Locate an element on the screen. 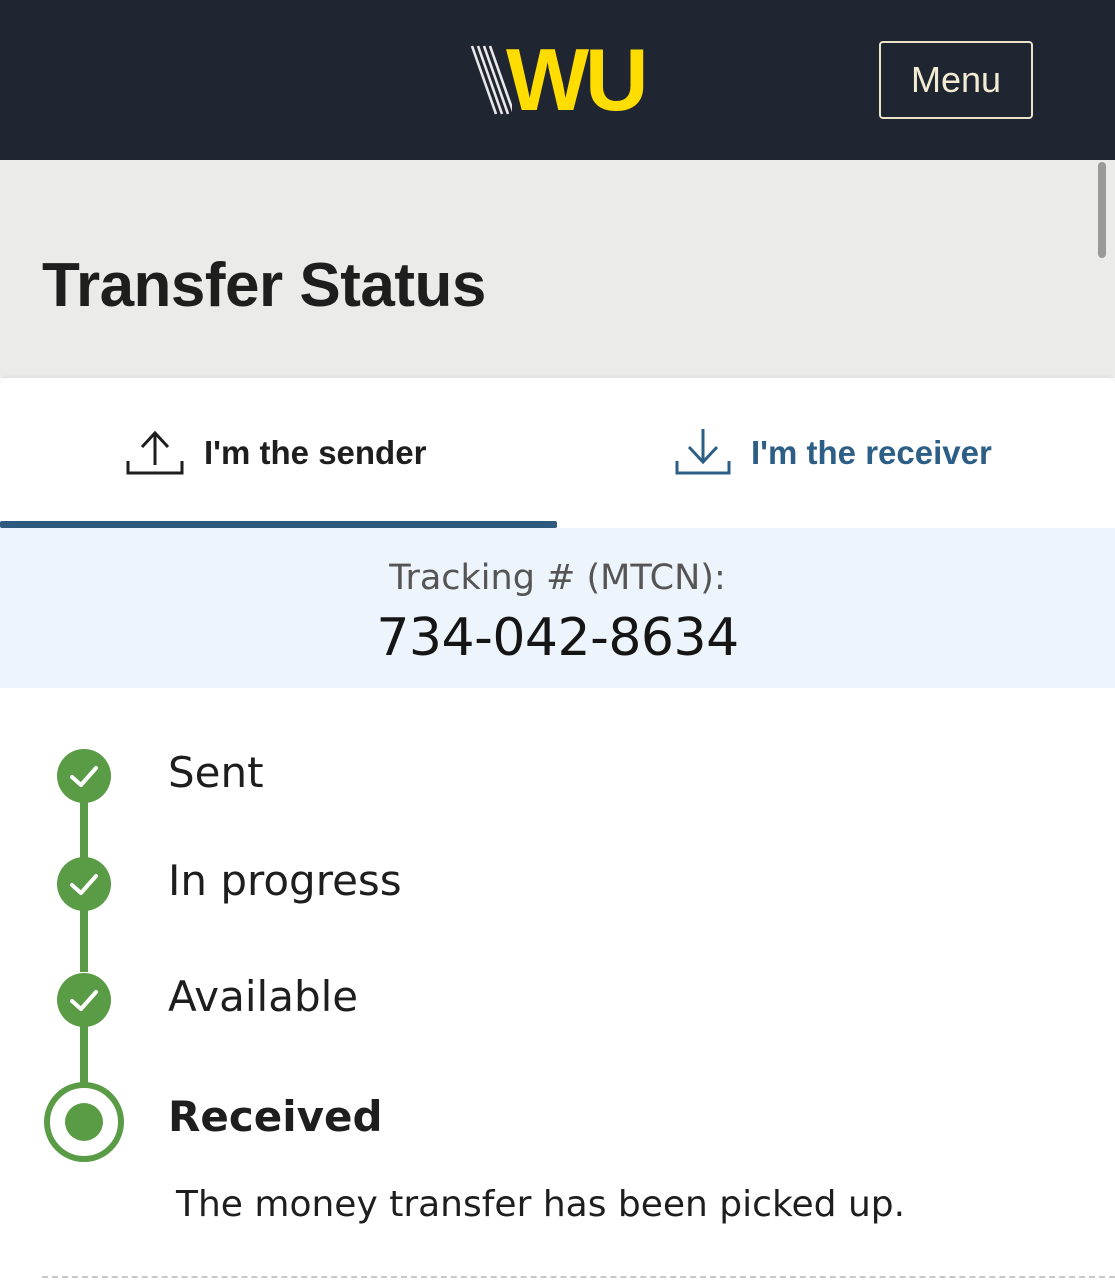 The width and height of the screenshot is (1115, 1280). western-union-logo: WU is located at coordinates (561, 79).